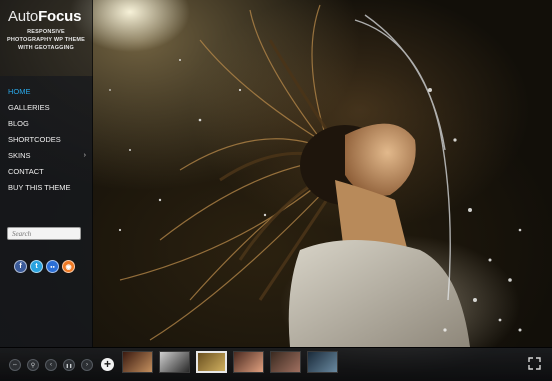  What do you see at coordinates (46, 92) in the screenshot?
I see `nav-item-home: HOME` at bounding box center [46, 92].